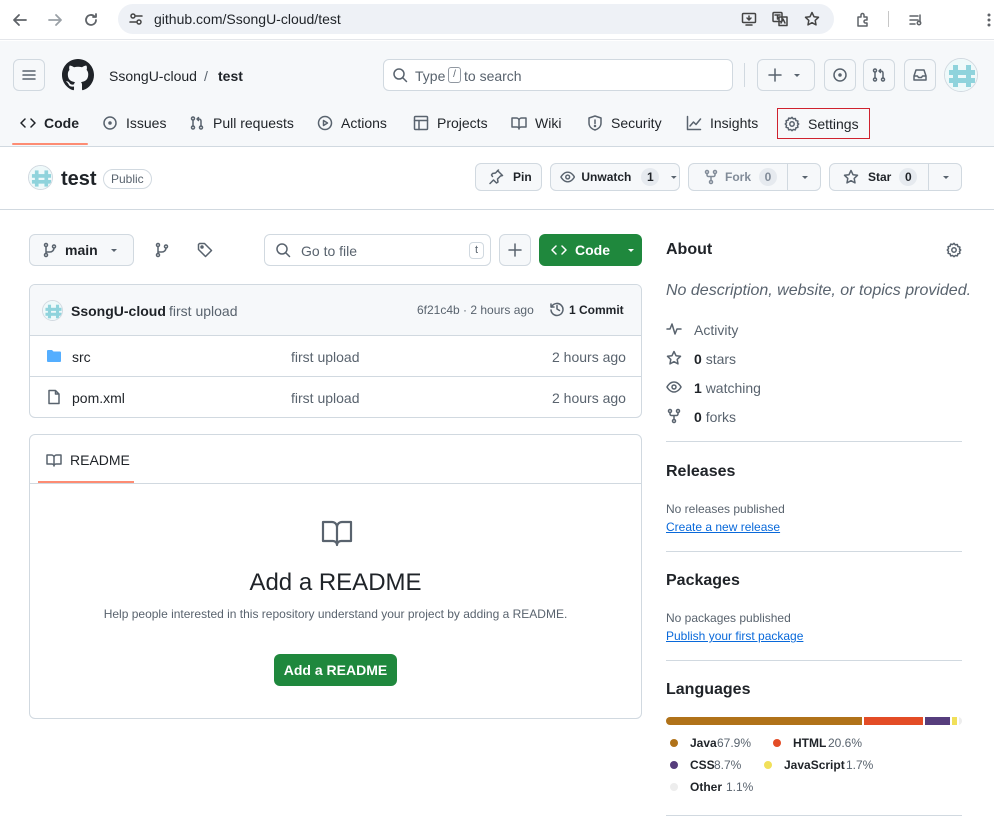  What do you see at coordinates (812, 19) in the screenshot?
I see `bookmark-star-icon` at bounding box center [812, 19].